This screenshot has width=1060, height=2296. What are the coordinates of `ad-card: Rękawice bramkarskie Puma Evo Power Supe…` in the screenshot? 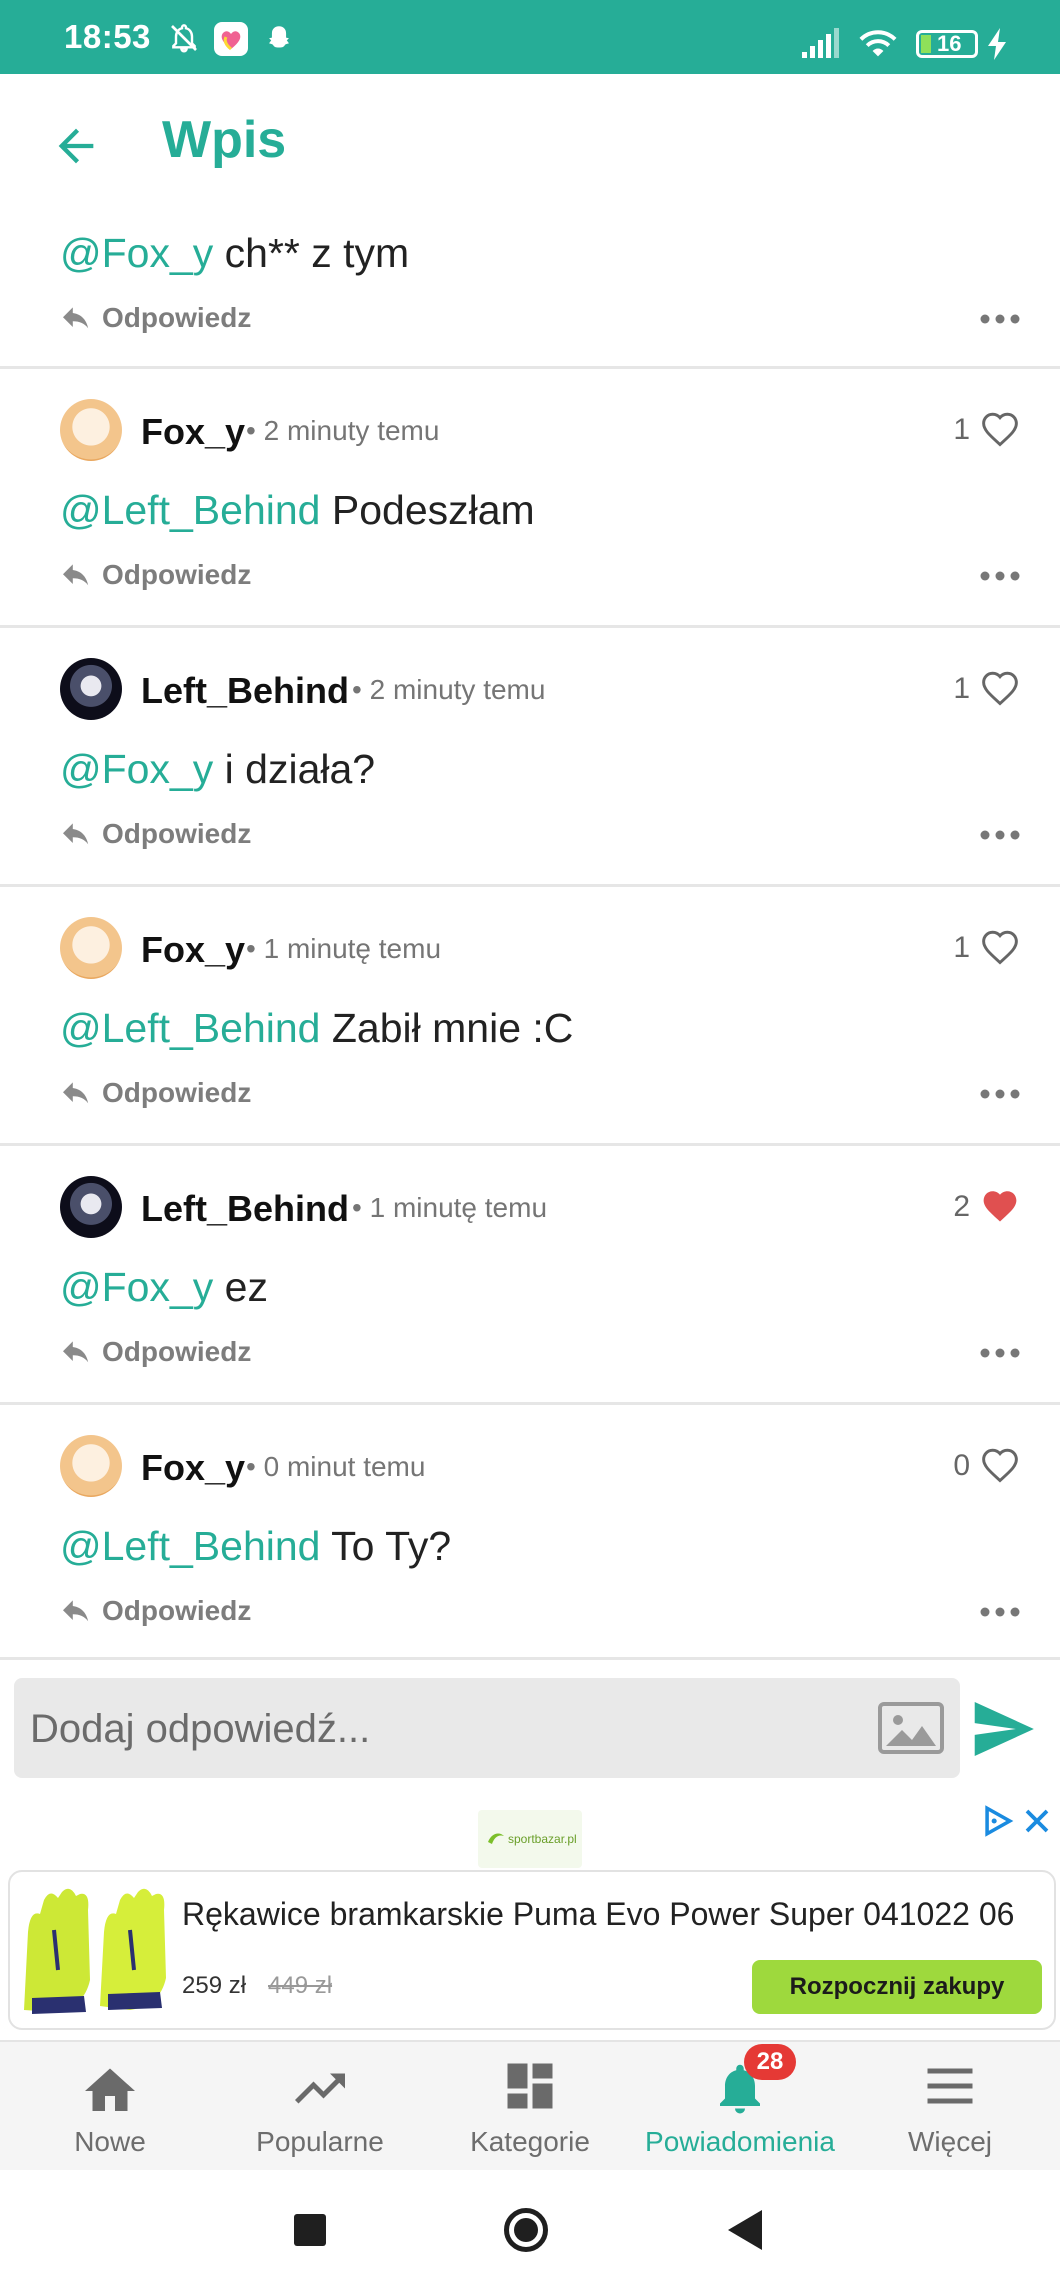 It's located at (532, 1950).